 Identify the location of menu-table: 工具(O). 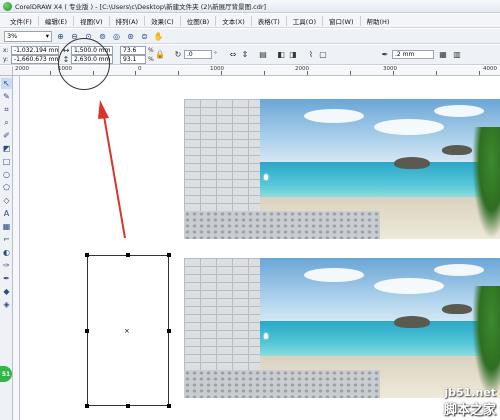
(303, 20).